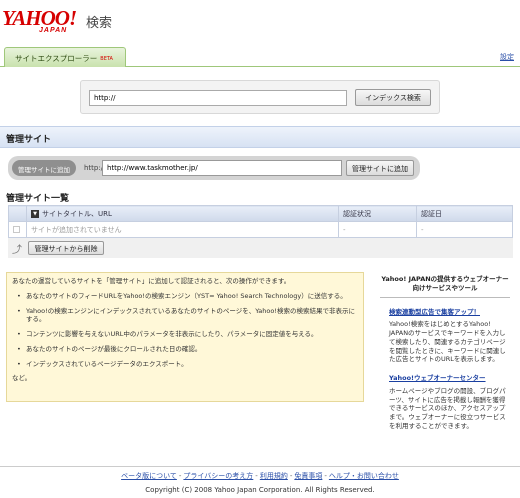 The image size is (520, 498). I want to click on sidebar-link-search-ads: 検索連動型広告で集客アップ！, so click(449, 312).